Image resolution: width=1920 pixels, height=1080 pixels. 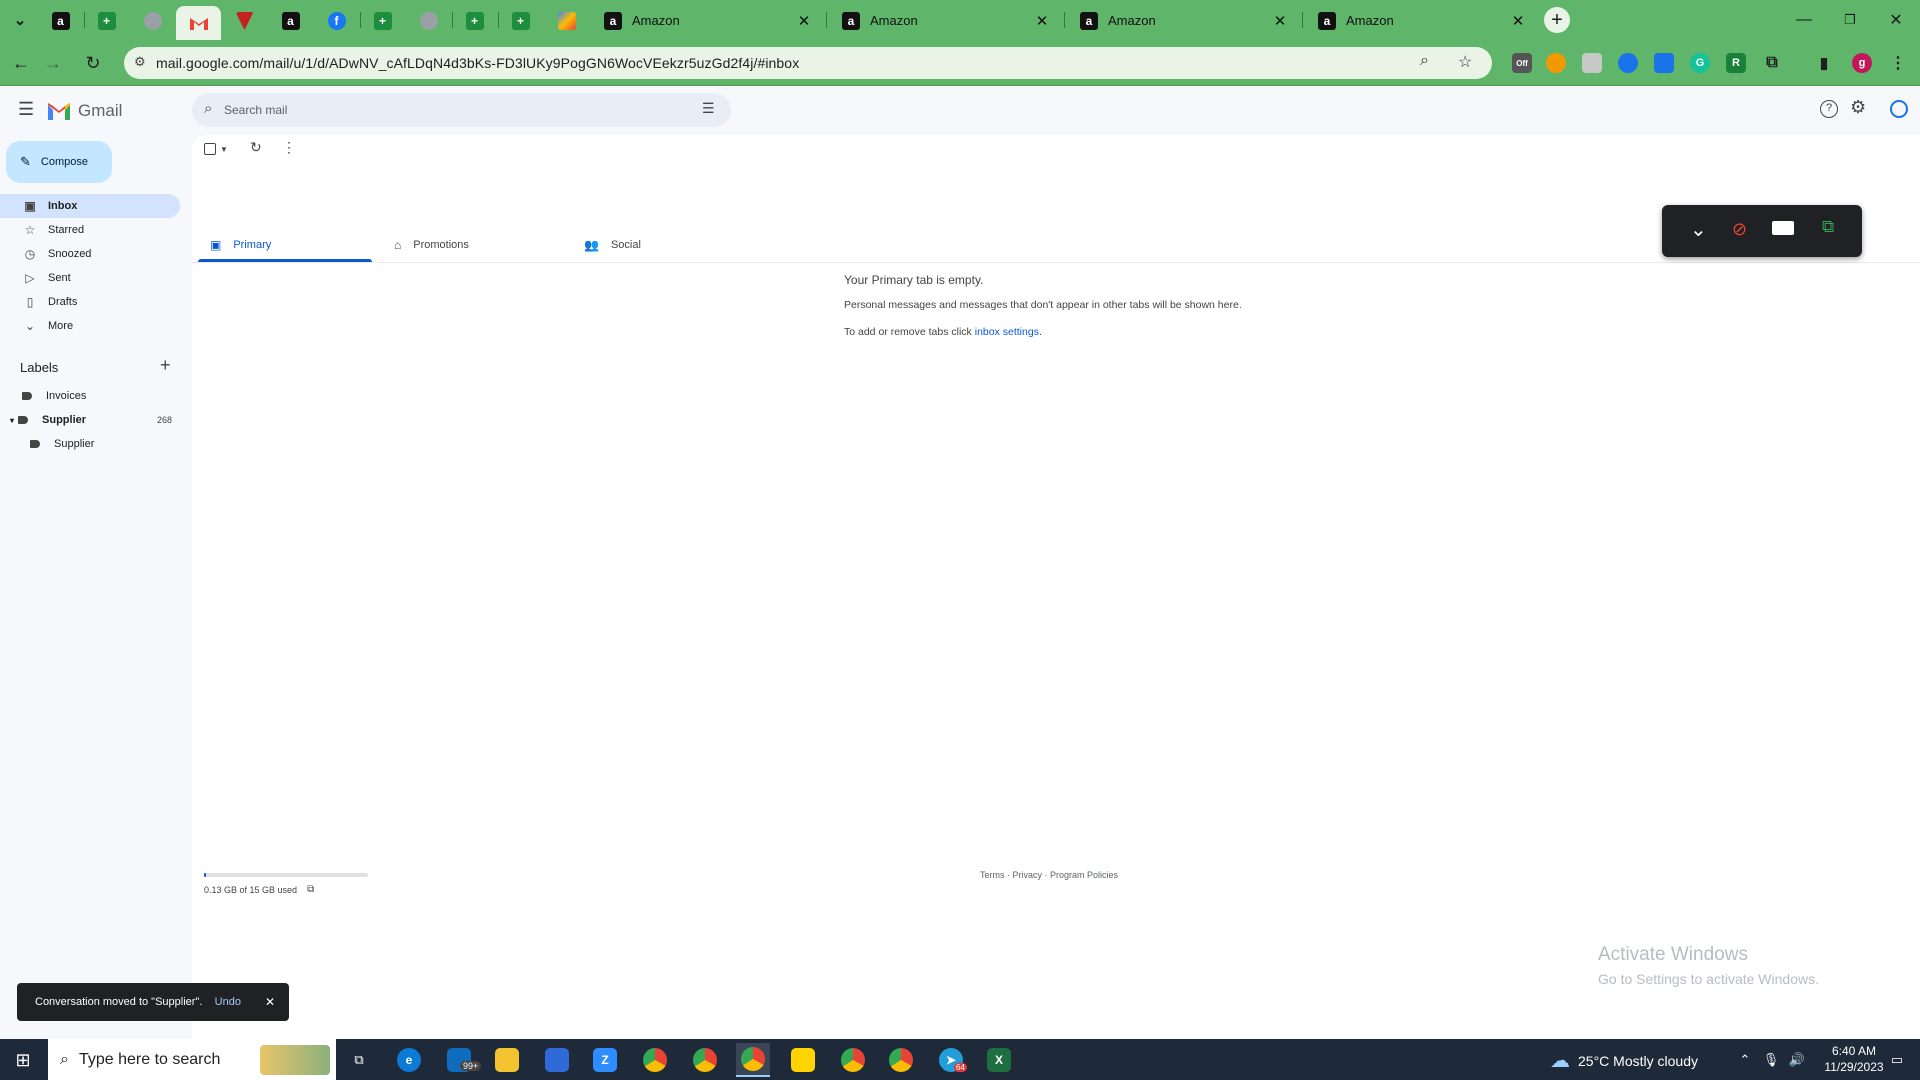 I want to click on windows-start-icon: ⊞, so click(x=23, y=1060).